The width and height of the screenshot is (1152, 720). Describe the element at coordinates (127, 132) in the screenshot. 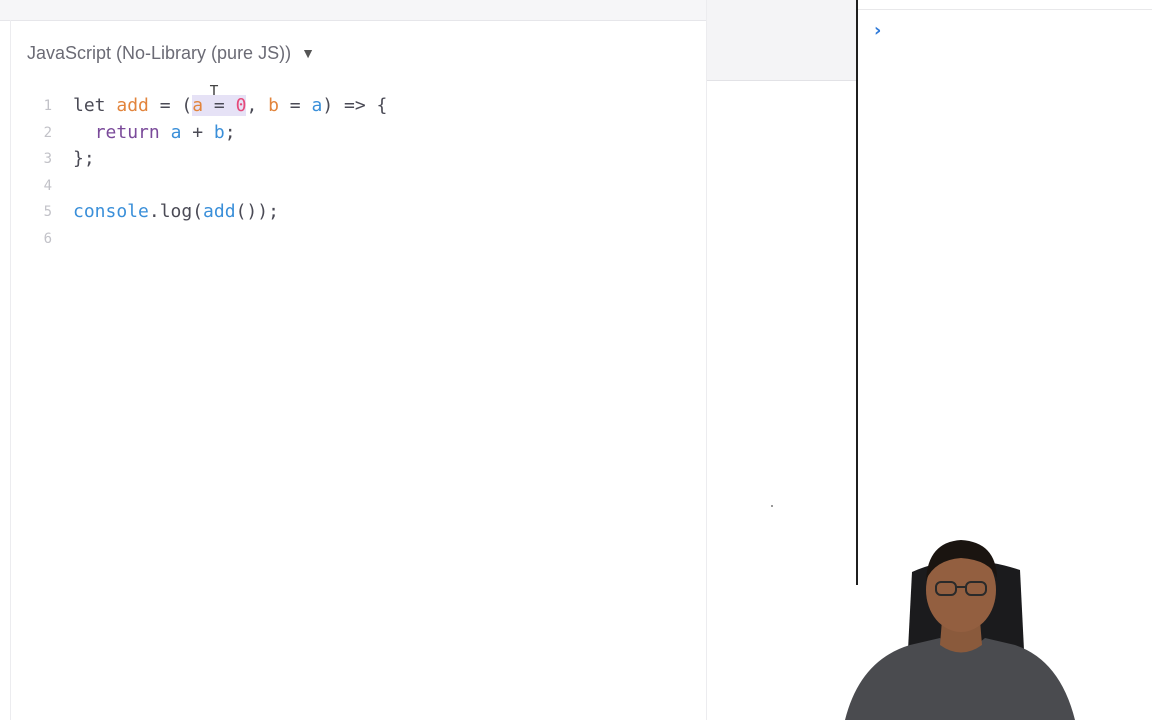

I see `code-token: return` at that location.